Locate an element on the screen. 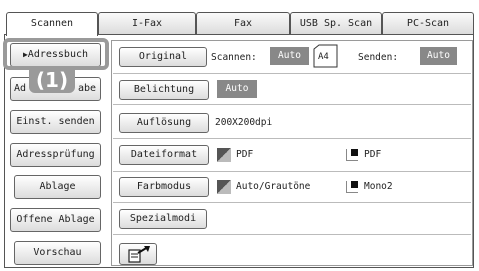  tab-scannen: Scannen is located at coordinates (52, 24).